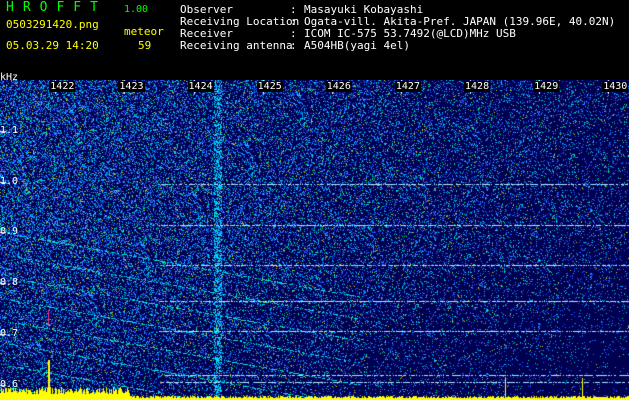 The width and height of the screenshot is (629, 400). Describe the element at coordinates (52, 24) in the screenshot. I see `file-name: 0503291420.png` at that location.